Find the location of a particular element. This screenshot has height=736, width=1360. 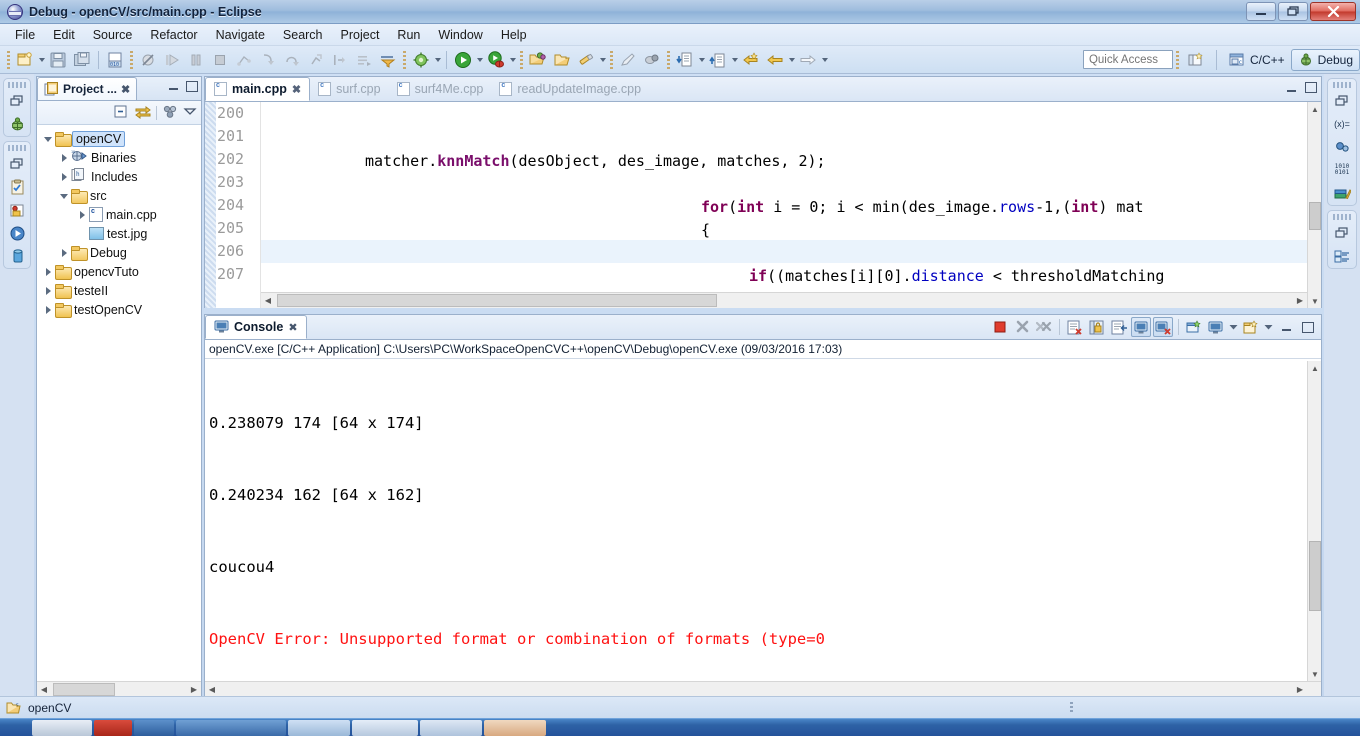

terminate-icon is located at coordinates (220, 60).